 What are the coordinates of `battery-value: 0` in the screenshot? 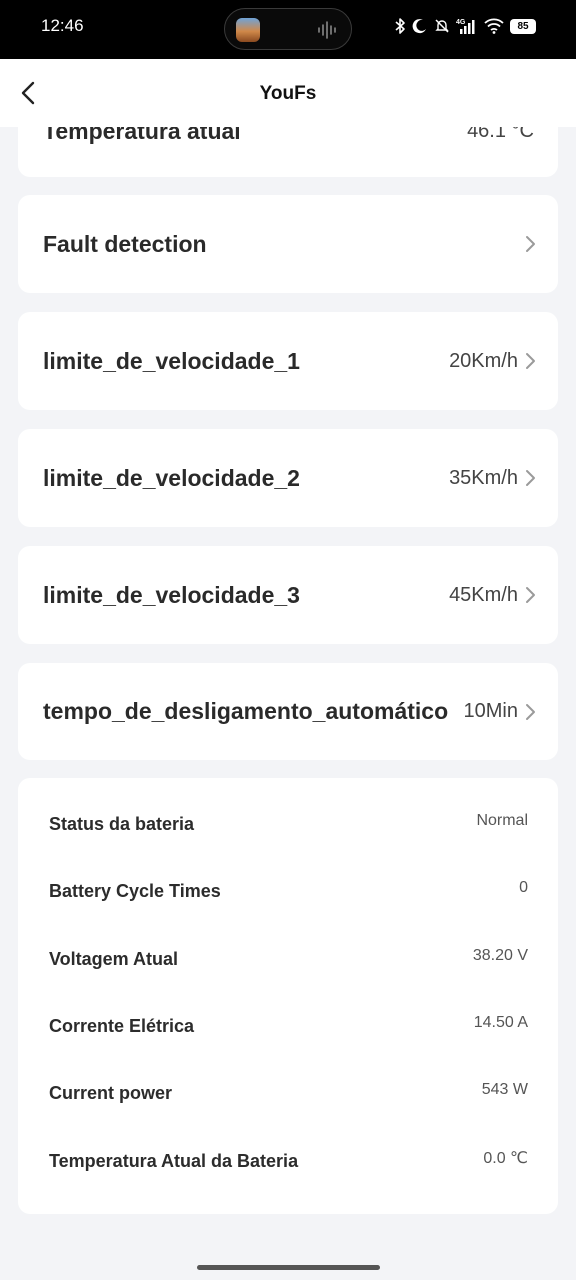 It's located at (523, 887).